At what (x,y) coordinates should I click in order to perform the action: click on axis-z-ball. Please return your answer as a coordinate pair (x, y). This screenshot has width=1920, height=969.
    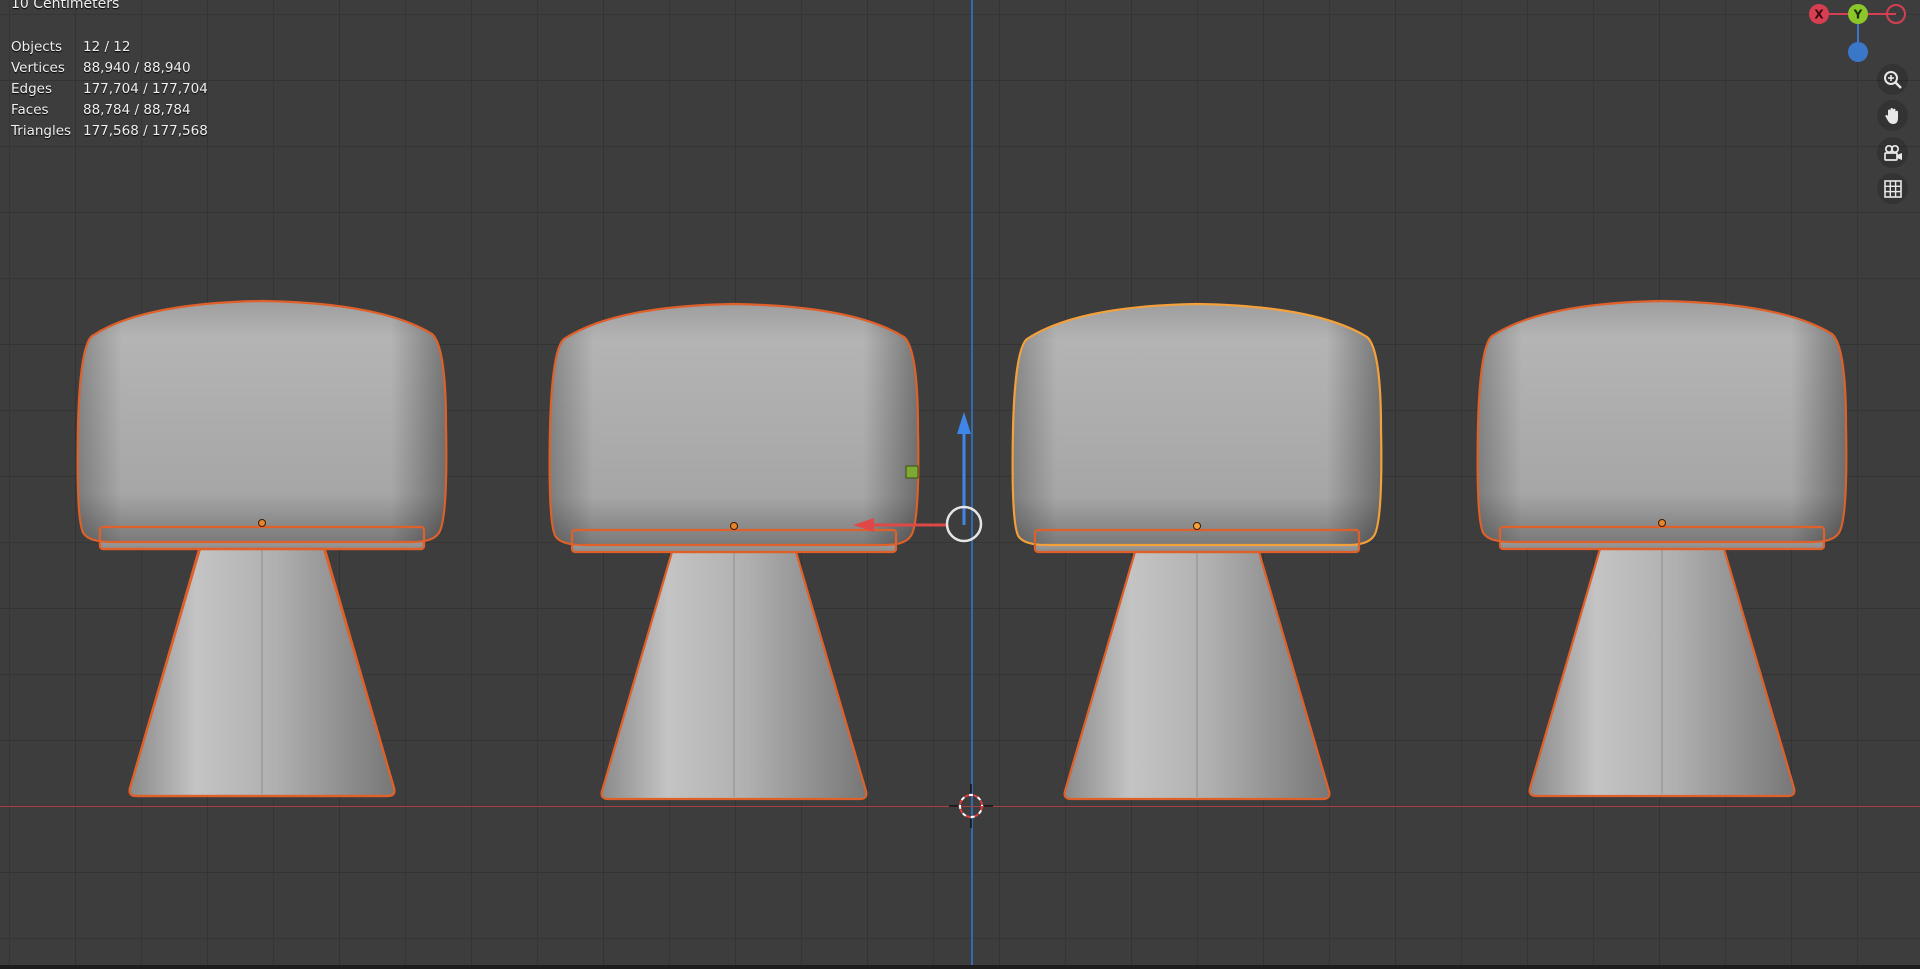
    Looking at the image, I should click on (1858, 52).